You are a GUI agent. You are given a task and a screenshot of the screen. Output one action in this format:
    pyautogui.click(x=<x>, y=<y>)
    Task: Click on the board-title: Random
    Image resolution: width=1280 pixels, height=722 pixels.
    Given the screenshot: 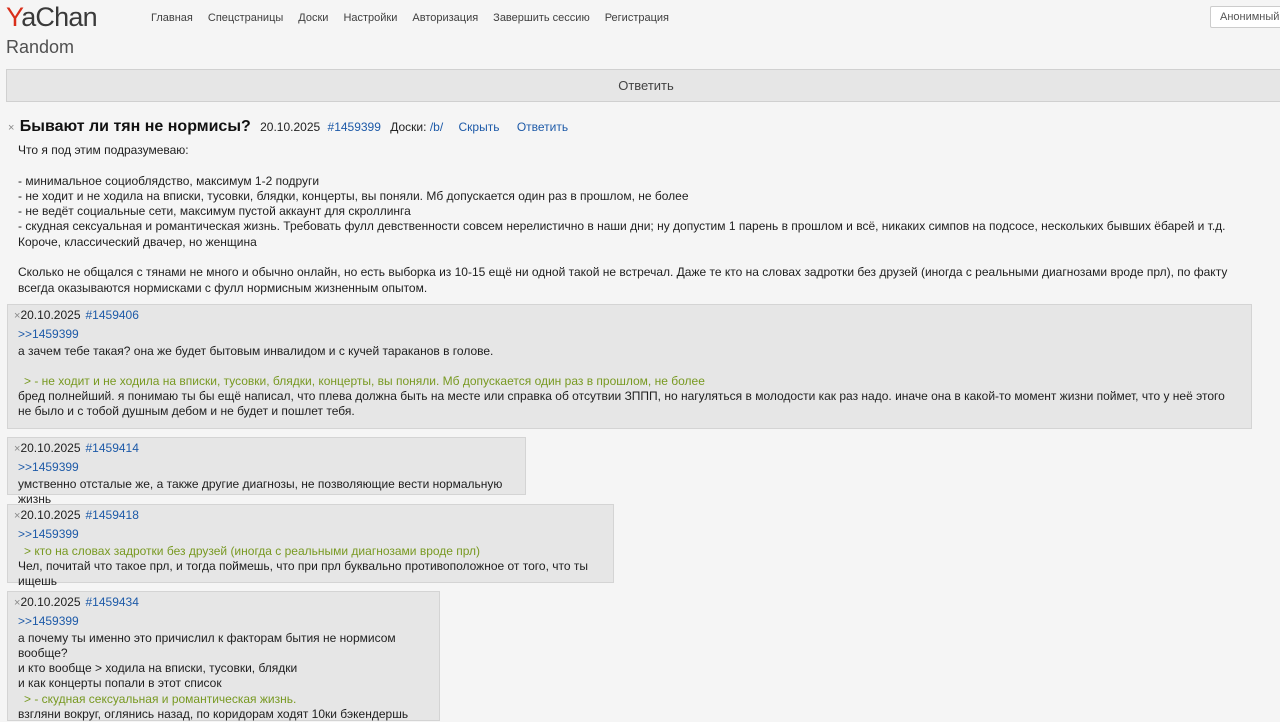 What is the action you would take?
    pyautogui.click(x=40, y=47)
    